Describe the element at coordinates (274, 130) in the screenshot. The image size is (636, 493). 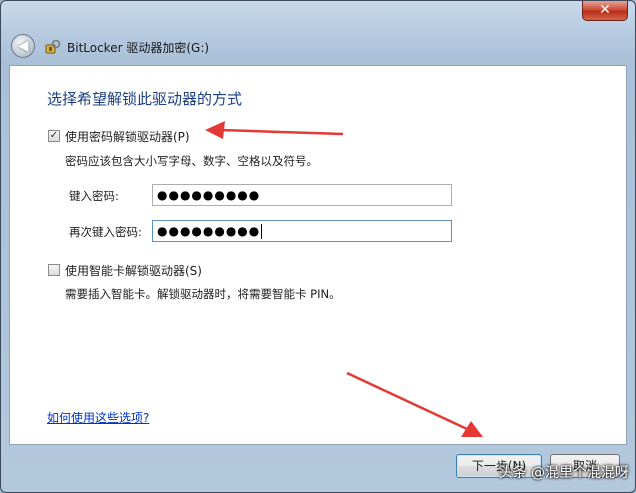
I see `arrow-to-password-option` at that location.